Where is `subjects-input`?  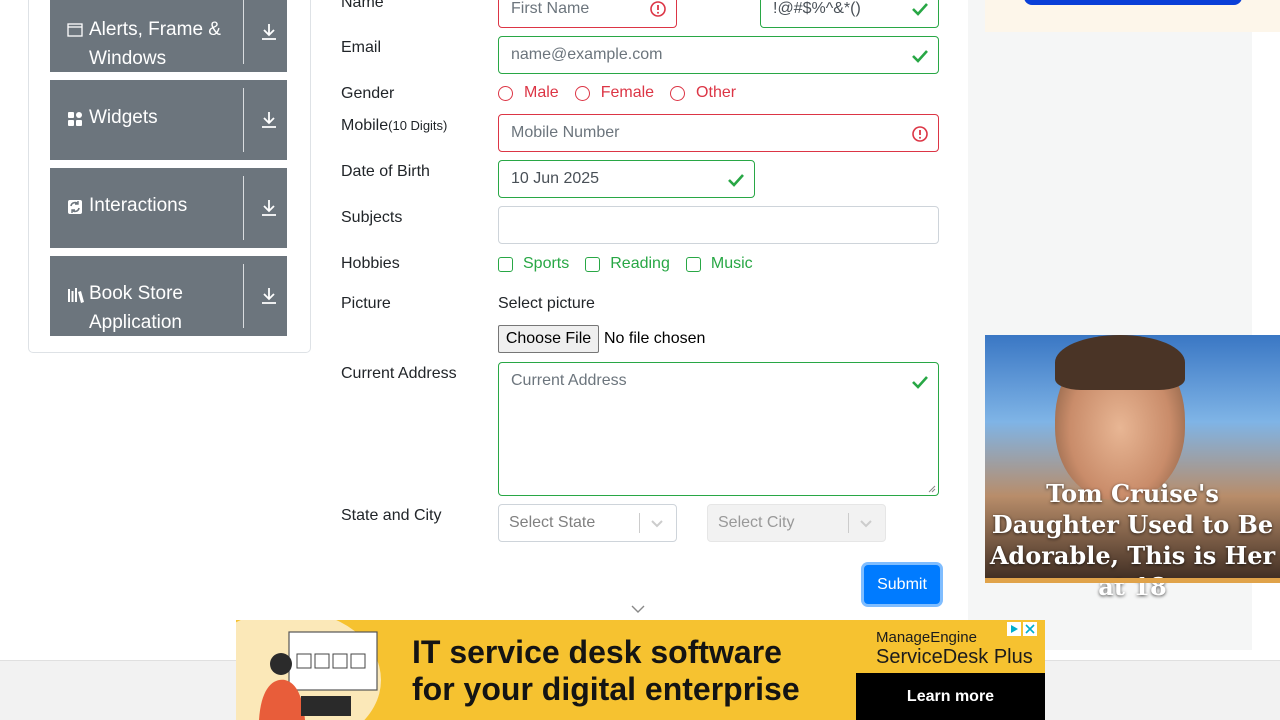 subjects-input is located at coordinates (718, 225).